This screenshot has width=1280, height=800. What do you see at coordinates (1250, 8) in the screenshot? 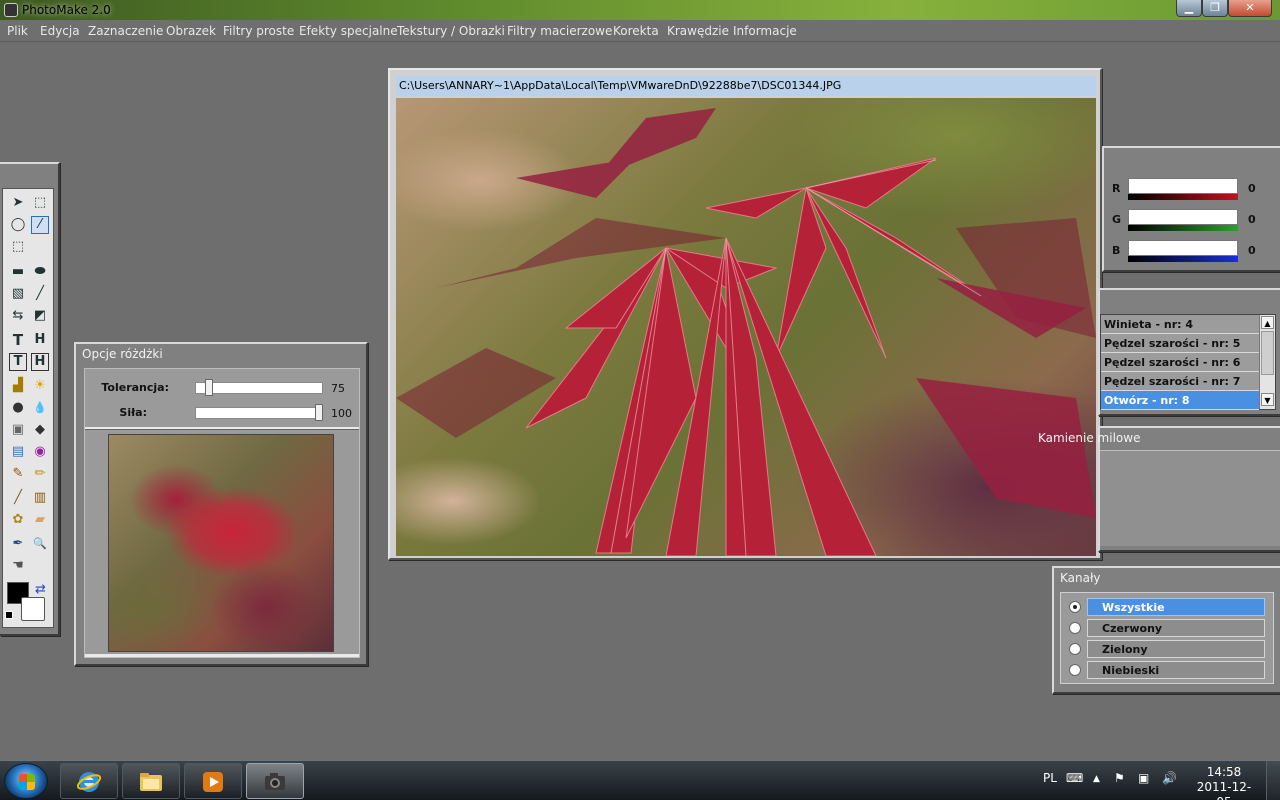
I see `close-button: ✕` at bounding box center [1250, 8].